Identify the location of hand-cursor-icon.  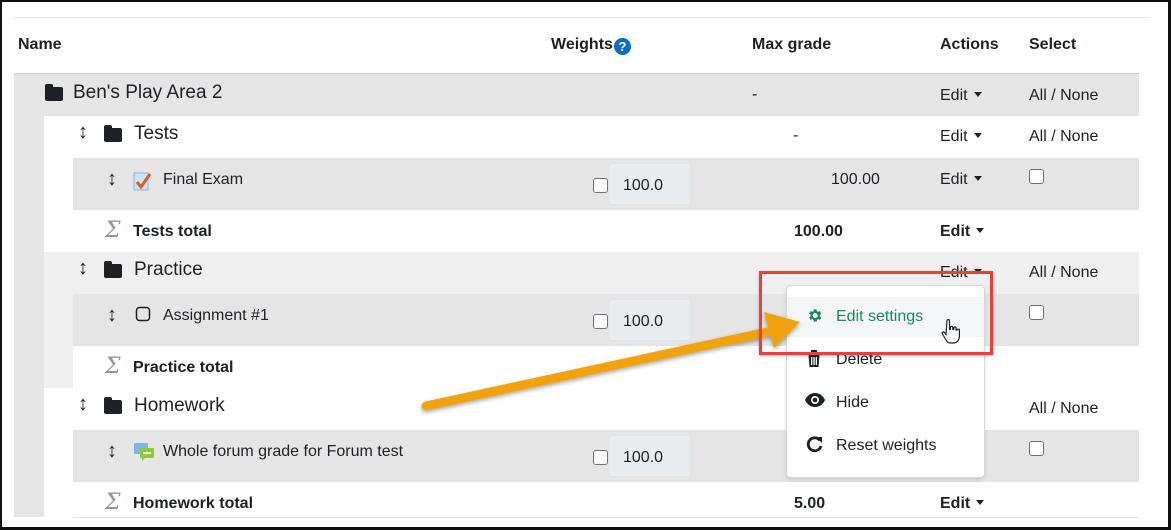
(950, 331).